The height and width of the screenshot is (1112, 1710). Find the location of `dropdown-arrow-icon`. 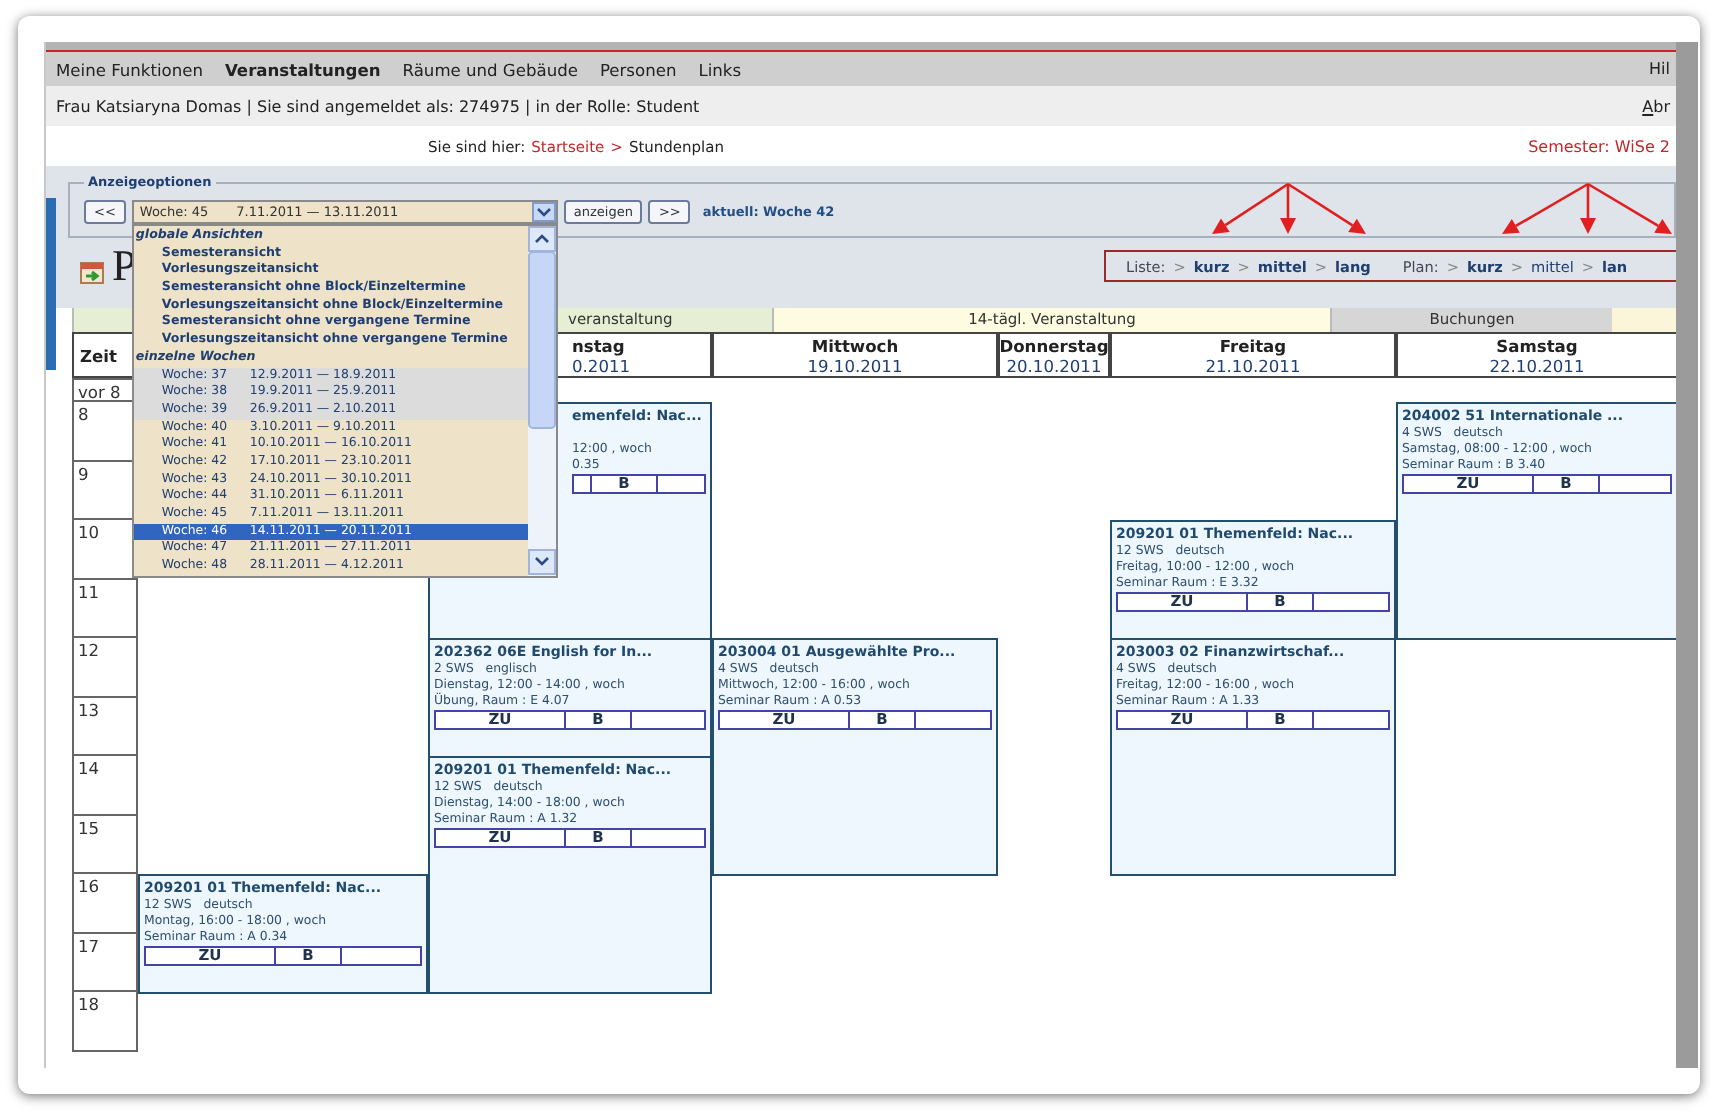

dropdown-arrow-icon is located at coordinates (543, 212).